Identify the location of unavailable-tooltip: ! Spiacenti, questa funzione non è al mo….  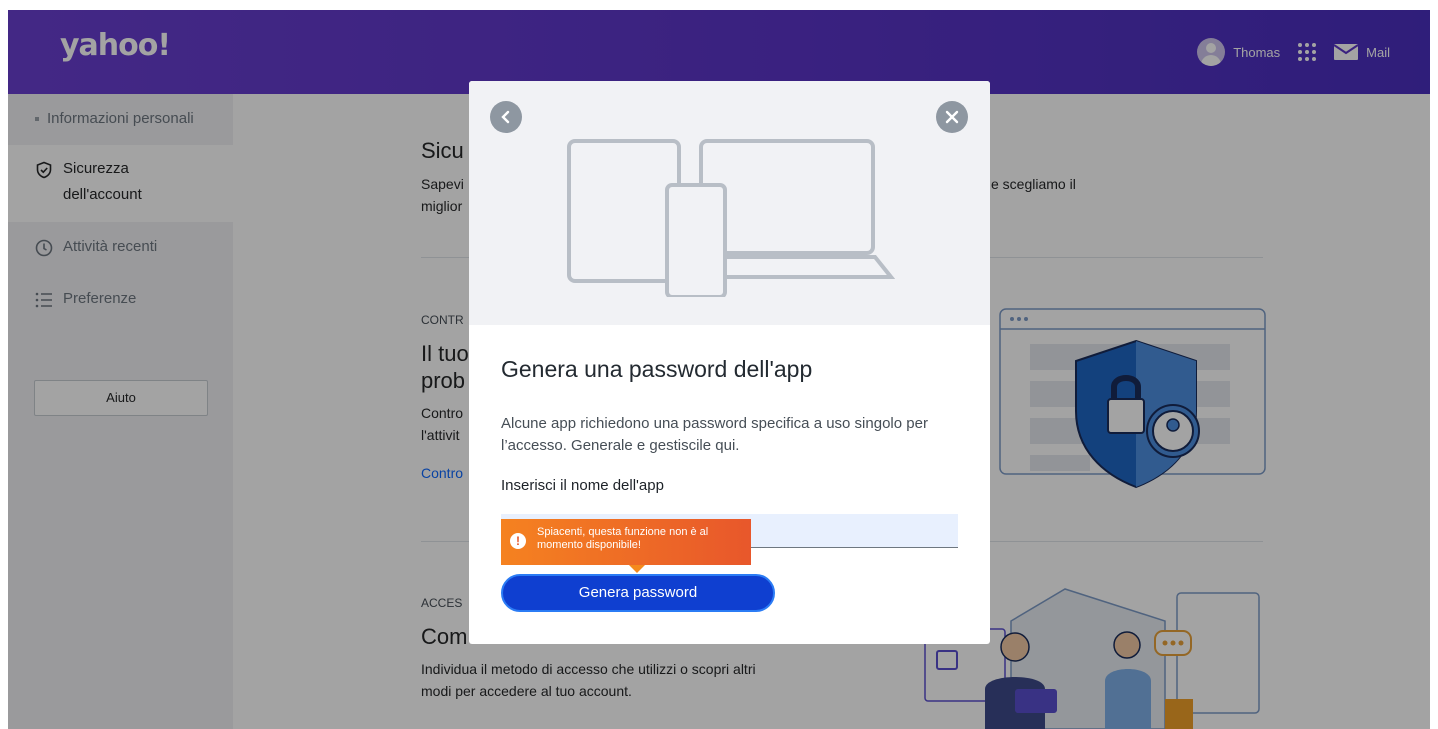
(626, 546).